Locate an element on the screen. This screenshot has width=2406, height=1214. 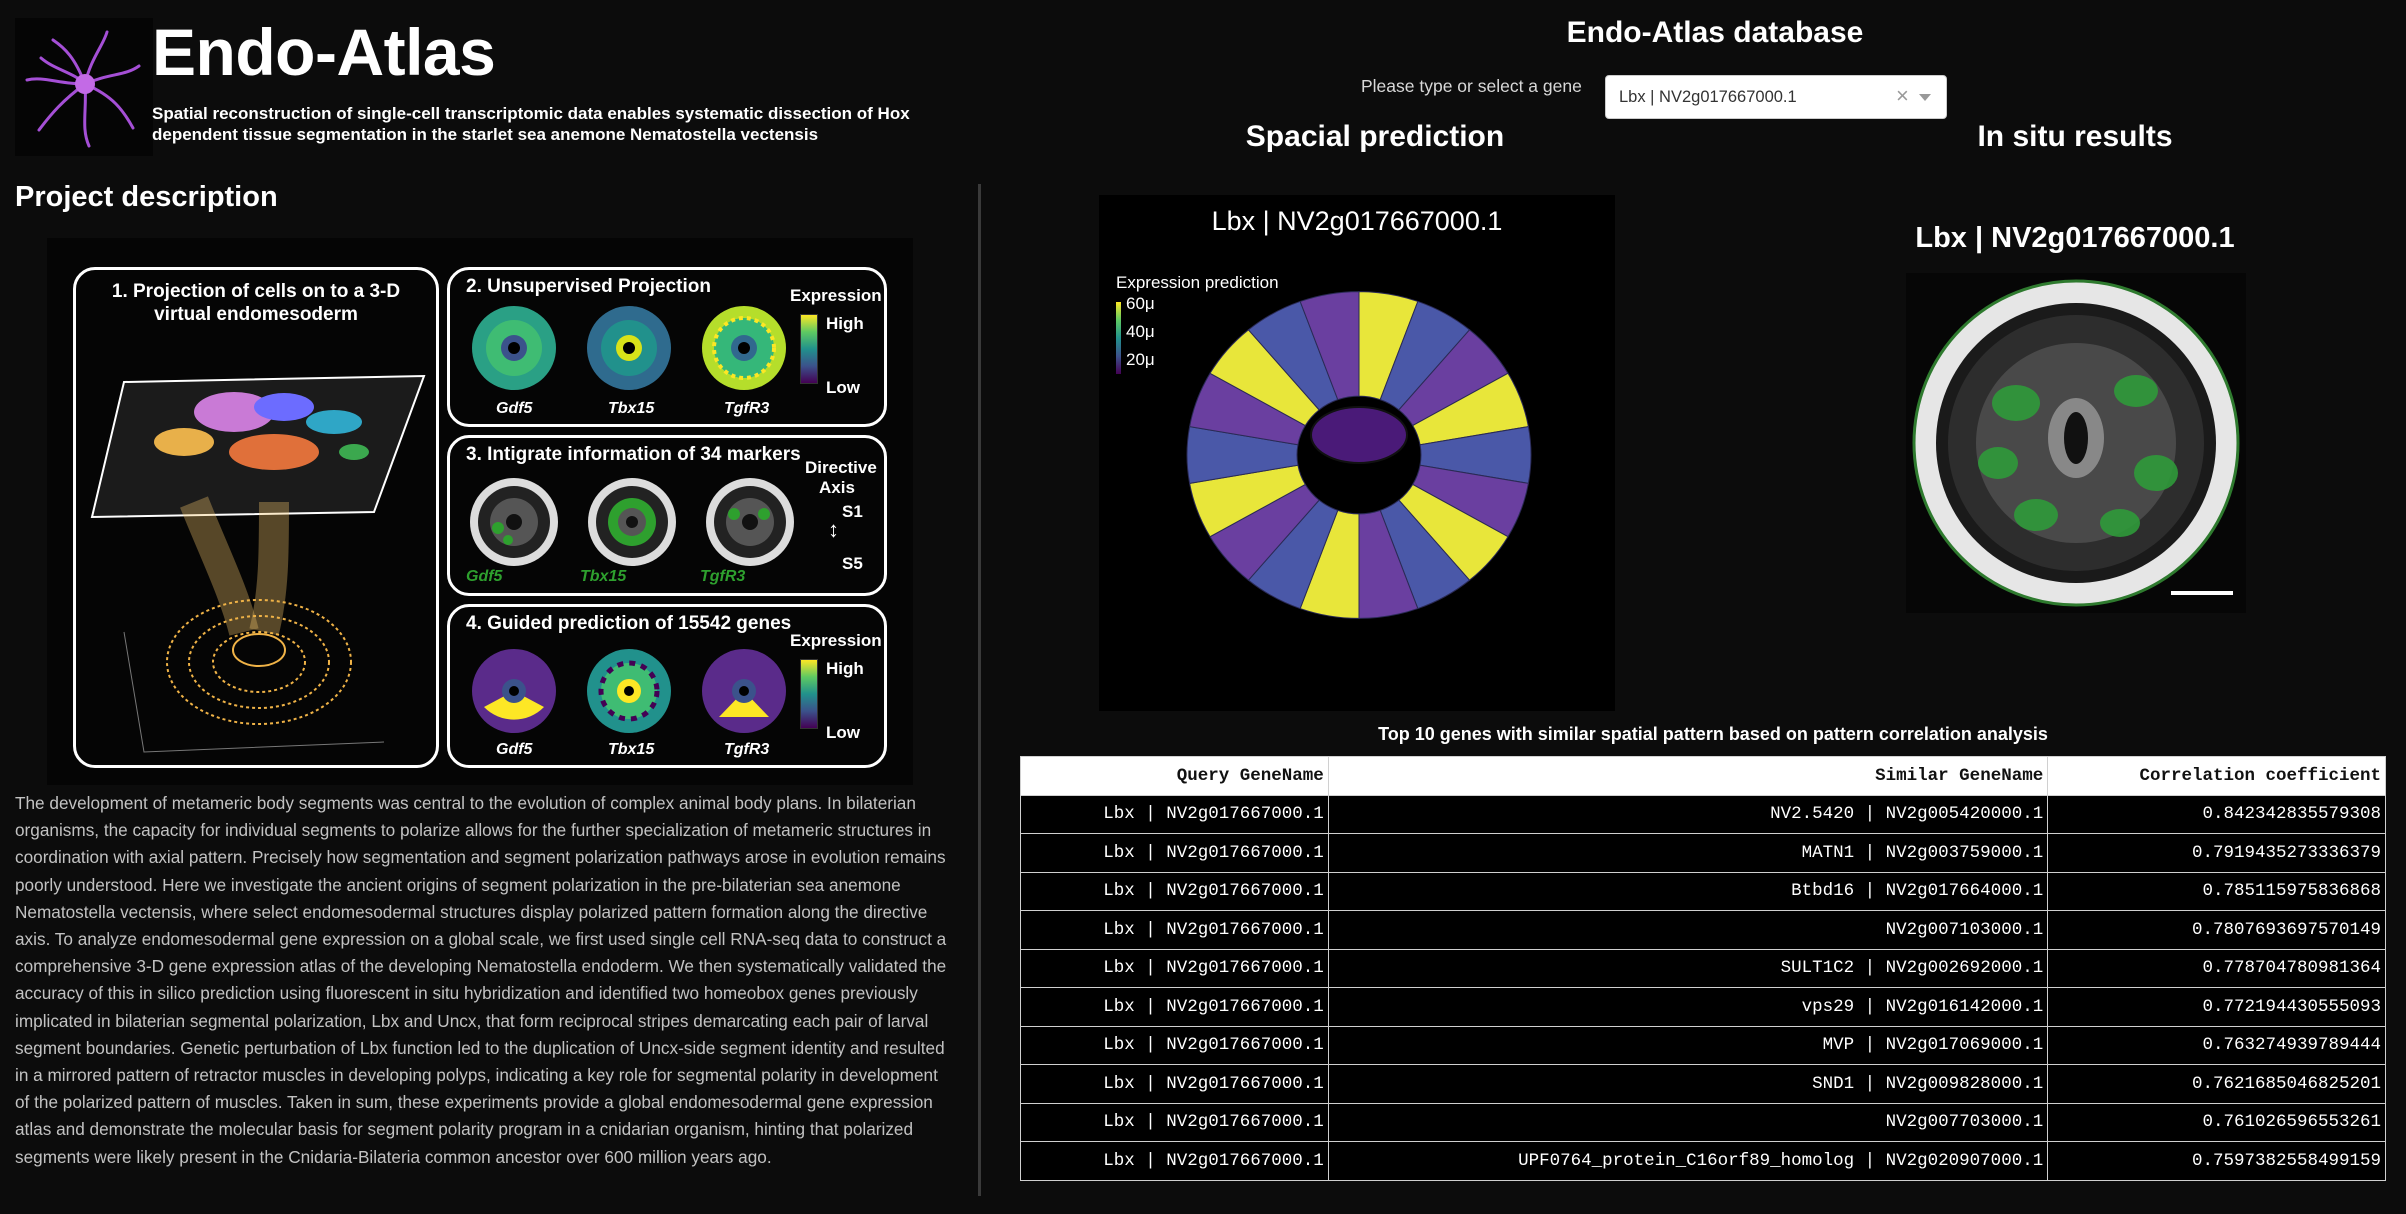
s1-label: S1 is located at coordinates (852, 511).